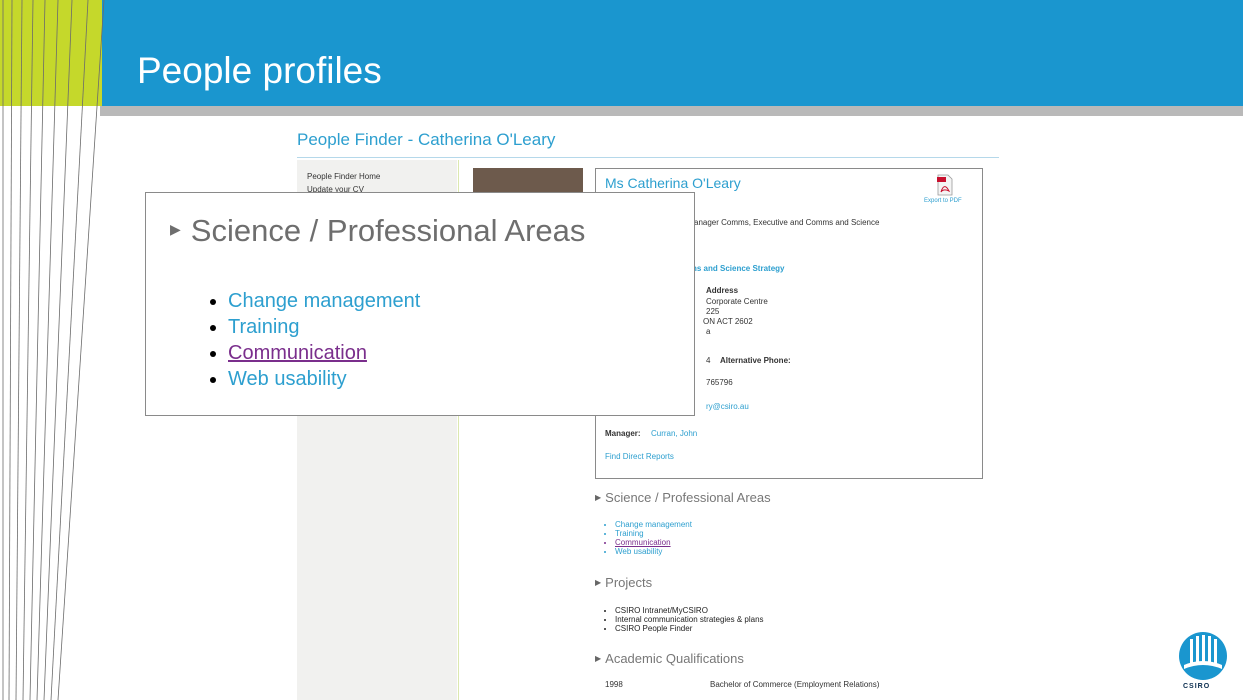  What do you see at coordinates (671, 111) in the screenshot?
I see `header-shadow` at bounding box center [671, 111].